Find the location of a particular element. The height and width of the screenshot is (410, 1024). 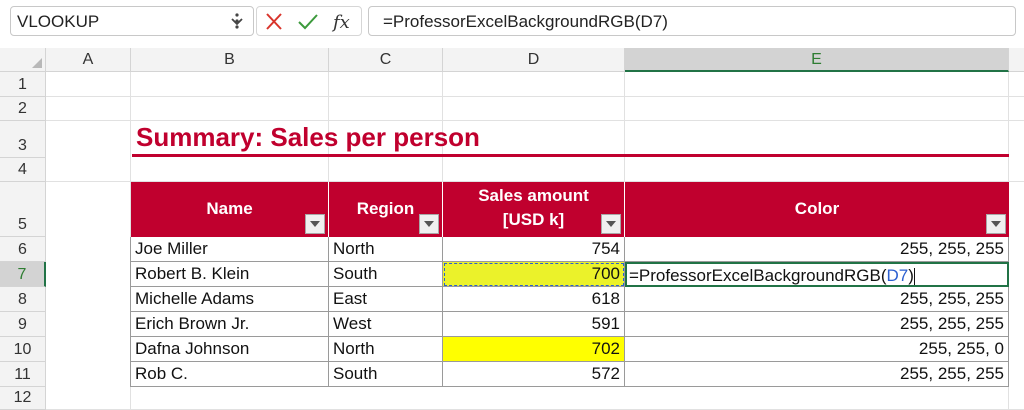

row-header-9: 9 is located at coordinates (23, 324).